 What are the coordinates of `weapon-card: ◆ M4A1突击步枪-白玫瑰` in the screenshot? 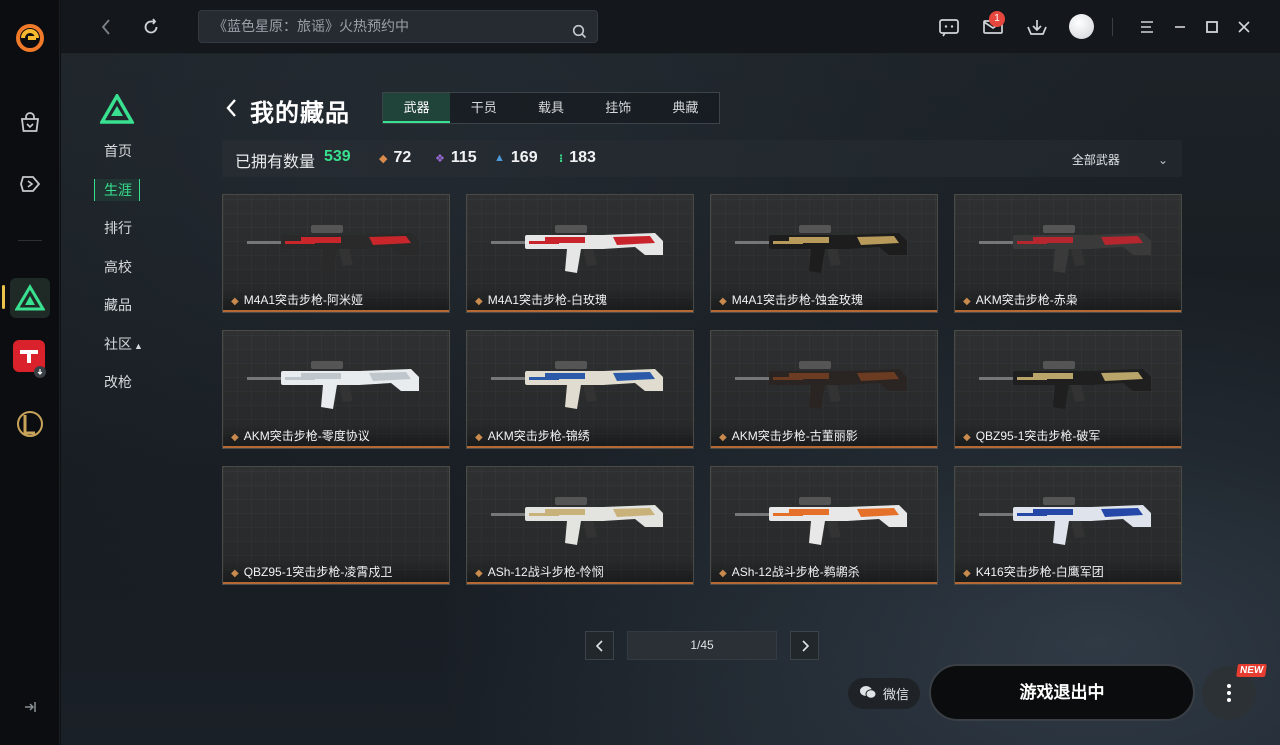 It's located at (580, 253).